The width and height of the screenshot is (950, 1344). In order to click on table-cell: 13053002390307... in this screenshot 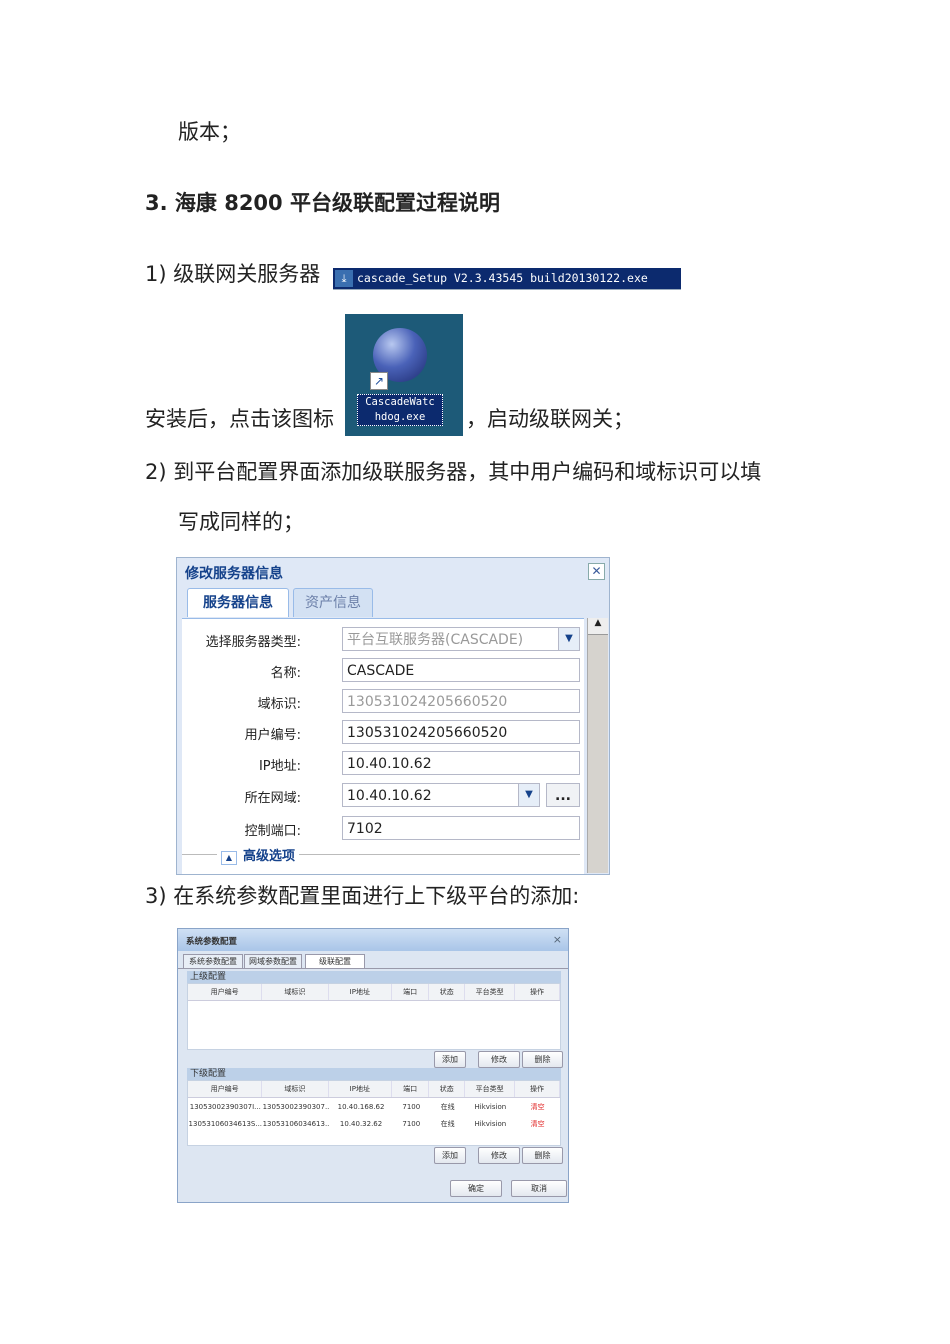, I will do `click(296, 1107)`.